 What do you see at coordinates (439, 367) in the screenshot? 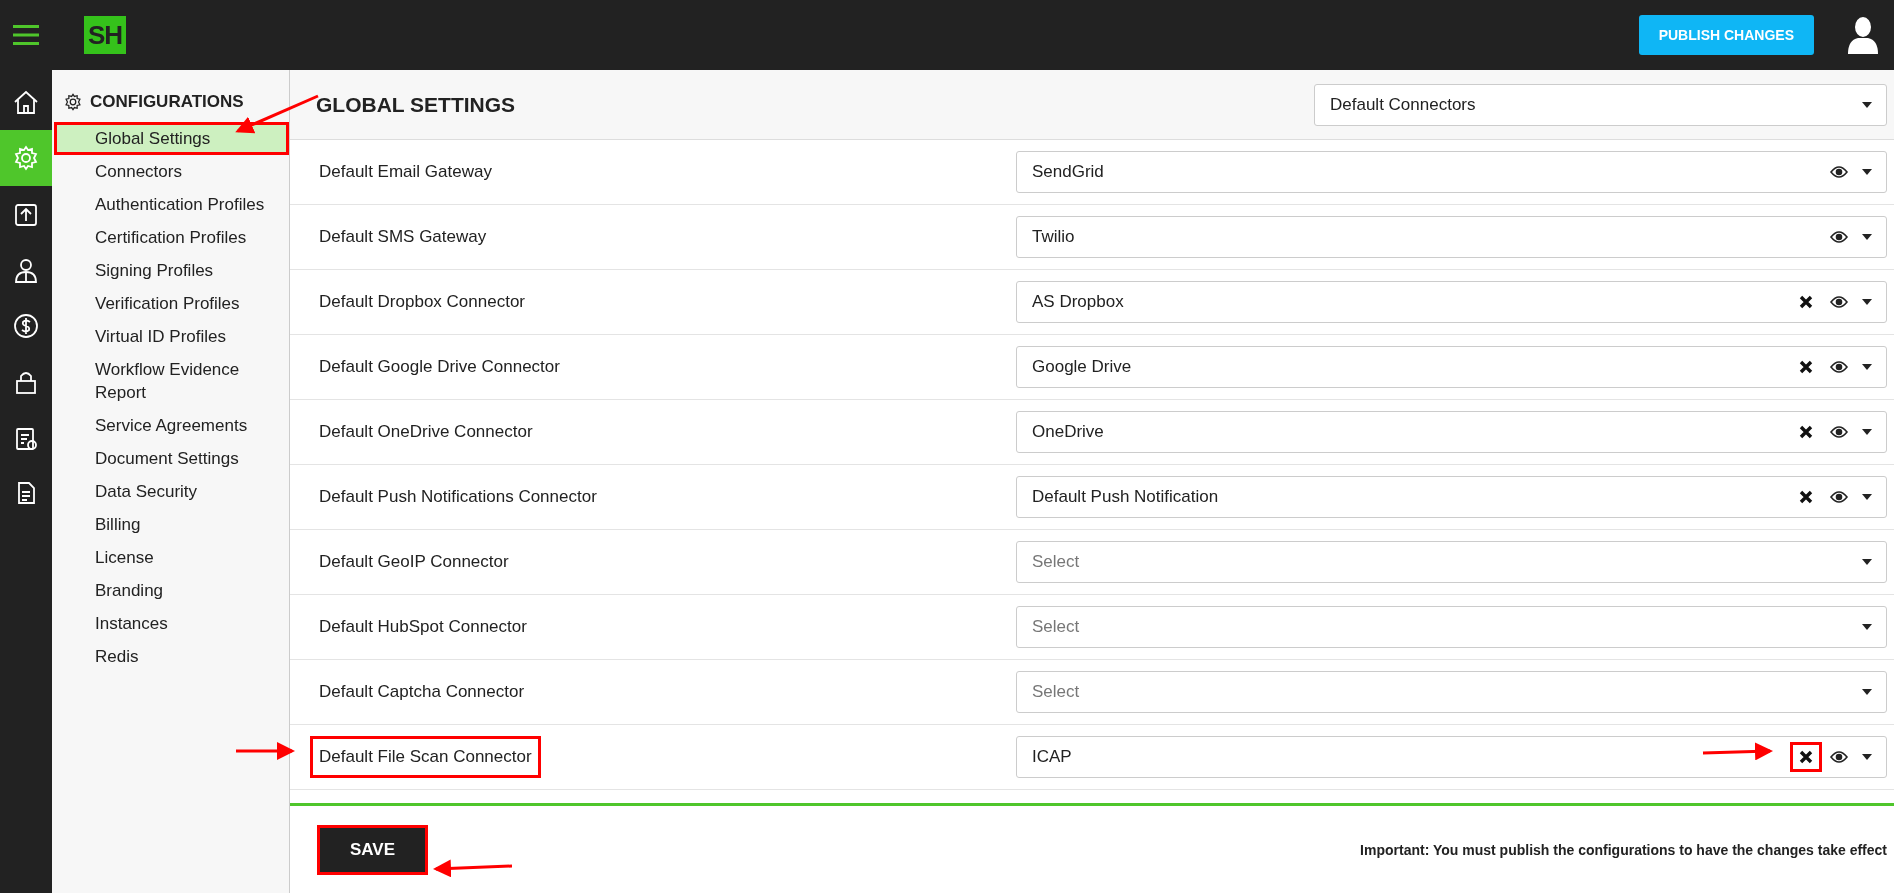
I see `setting-label: Default Google Drive Connector` at bounding box center [439, 367].